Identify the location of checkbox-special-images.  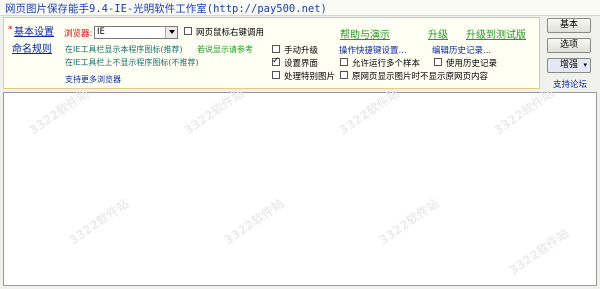
(276, 75).